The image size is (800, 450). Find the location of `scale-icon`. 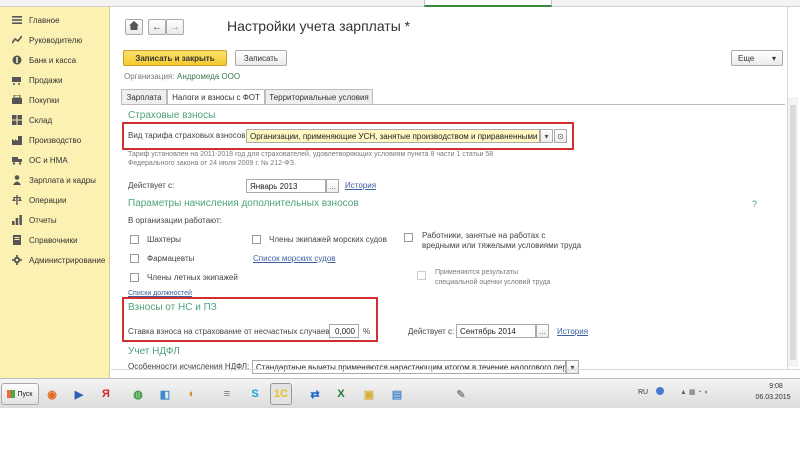

scale-icon is located at coordinates (17, 200).